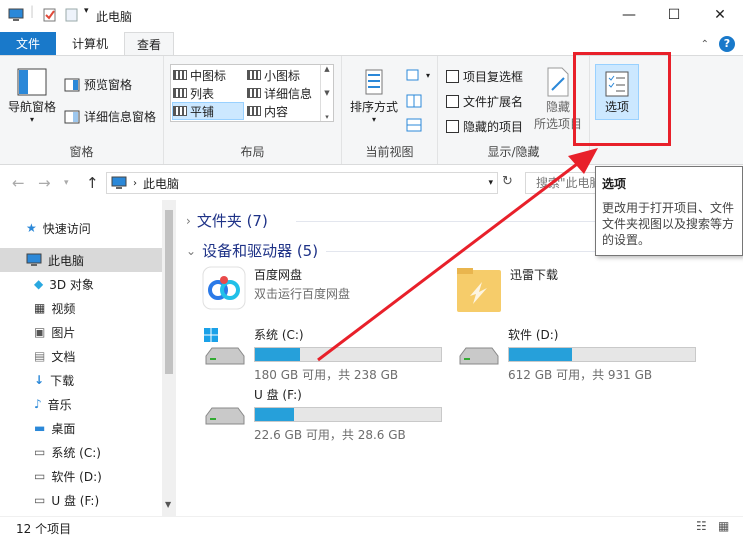  What do you see at coordinates (81, 228) in the screenshot?
I see `nav-item-quick-access: ★ 快速访问` at bounding box center [81, 228].